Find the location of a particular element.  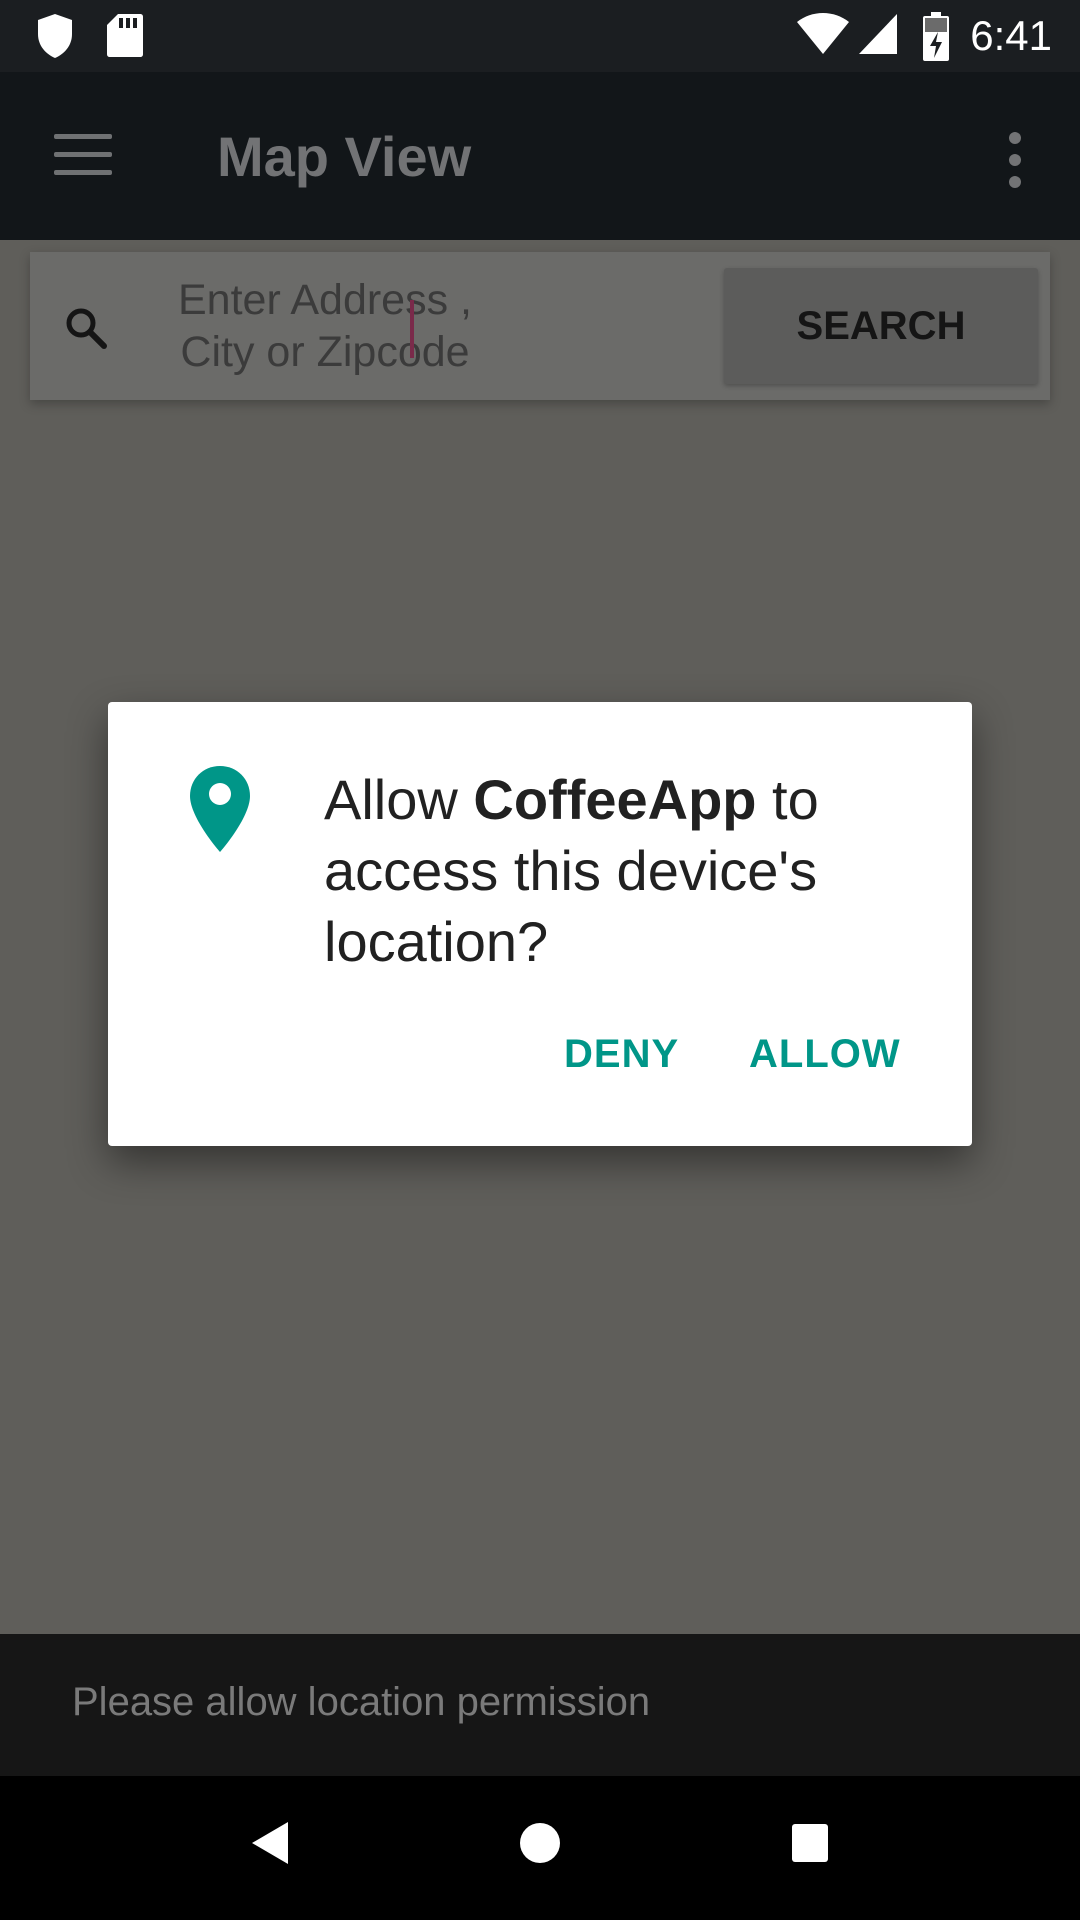

allow-button: ALLOW is located at coordinates (825, 1054).